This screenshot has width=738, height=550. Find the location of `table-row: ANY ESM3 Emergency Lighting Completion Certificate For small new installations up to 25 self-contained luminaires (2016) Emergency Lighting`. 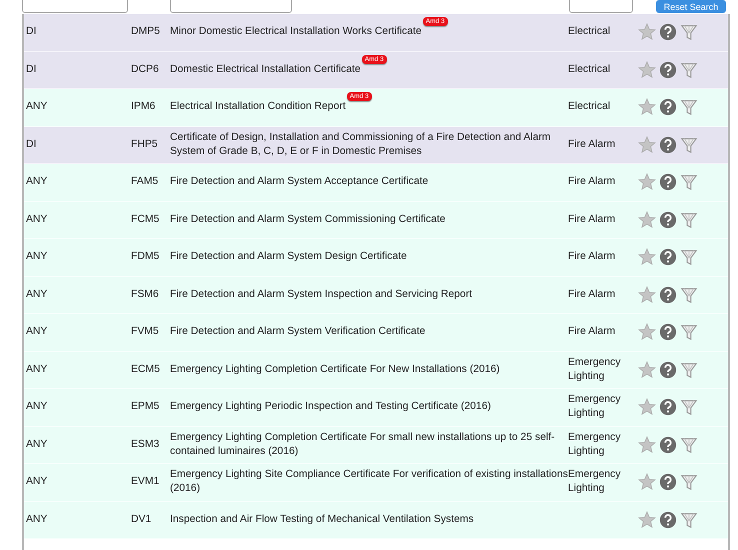

table-row: ANY ESM3 Emergency Lighting Completion Certificate For small new installations up to 25 self-contained luminaires (2016) Emergency Lighting is located at coordinates (376, 445).